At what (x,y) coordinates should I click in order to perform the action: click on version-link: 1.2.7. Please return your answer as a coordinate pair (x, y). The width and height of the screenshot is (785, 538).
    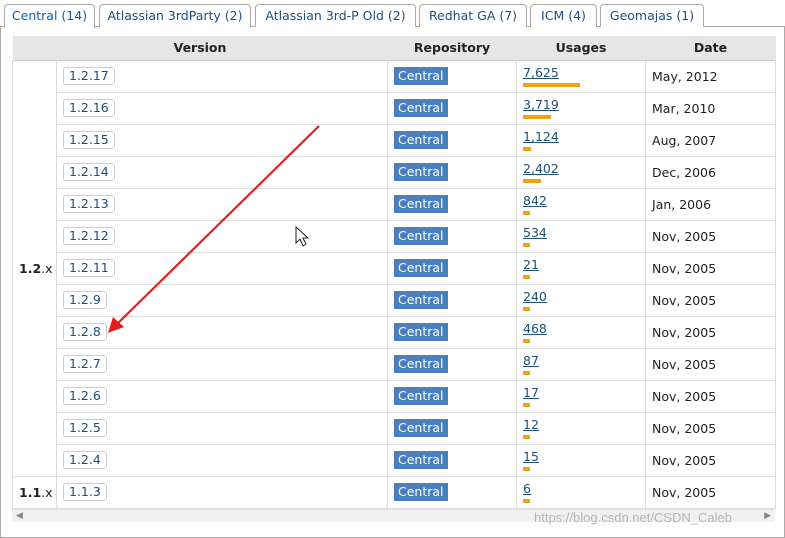
    Looking at the image, I should click on (85, 364).